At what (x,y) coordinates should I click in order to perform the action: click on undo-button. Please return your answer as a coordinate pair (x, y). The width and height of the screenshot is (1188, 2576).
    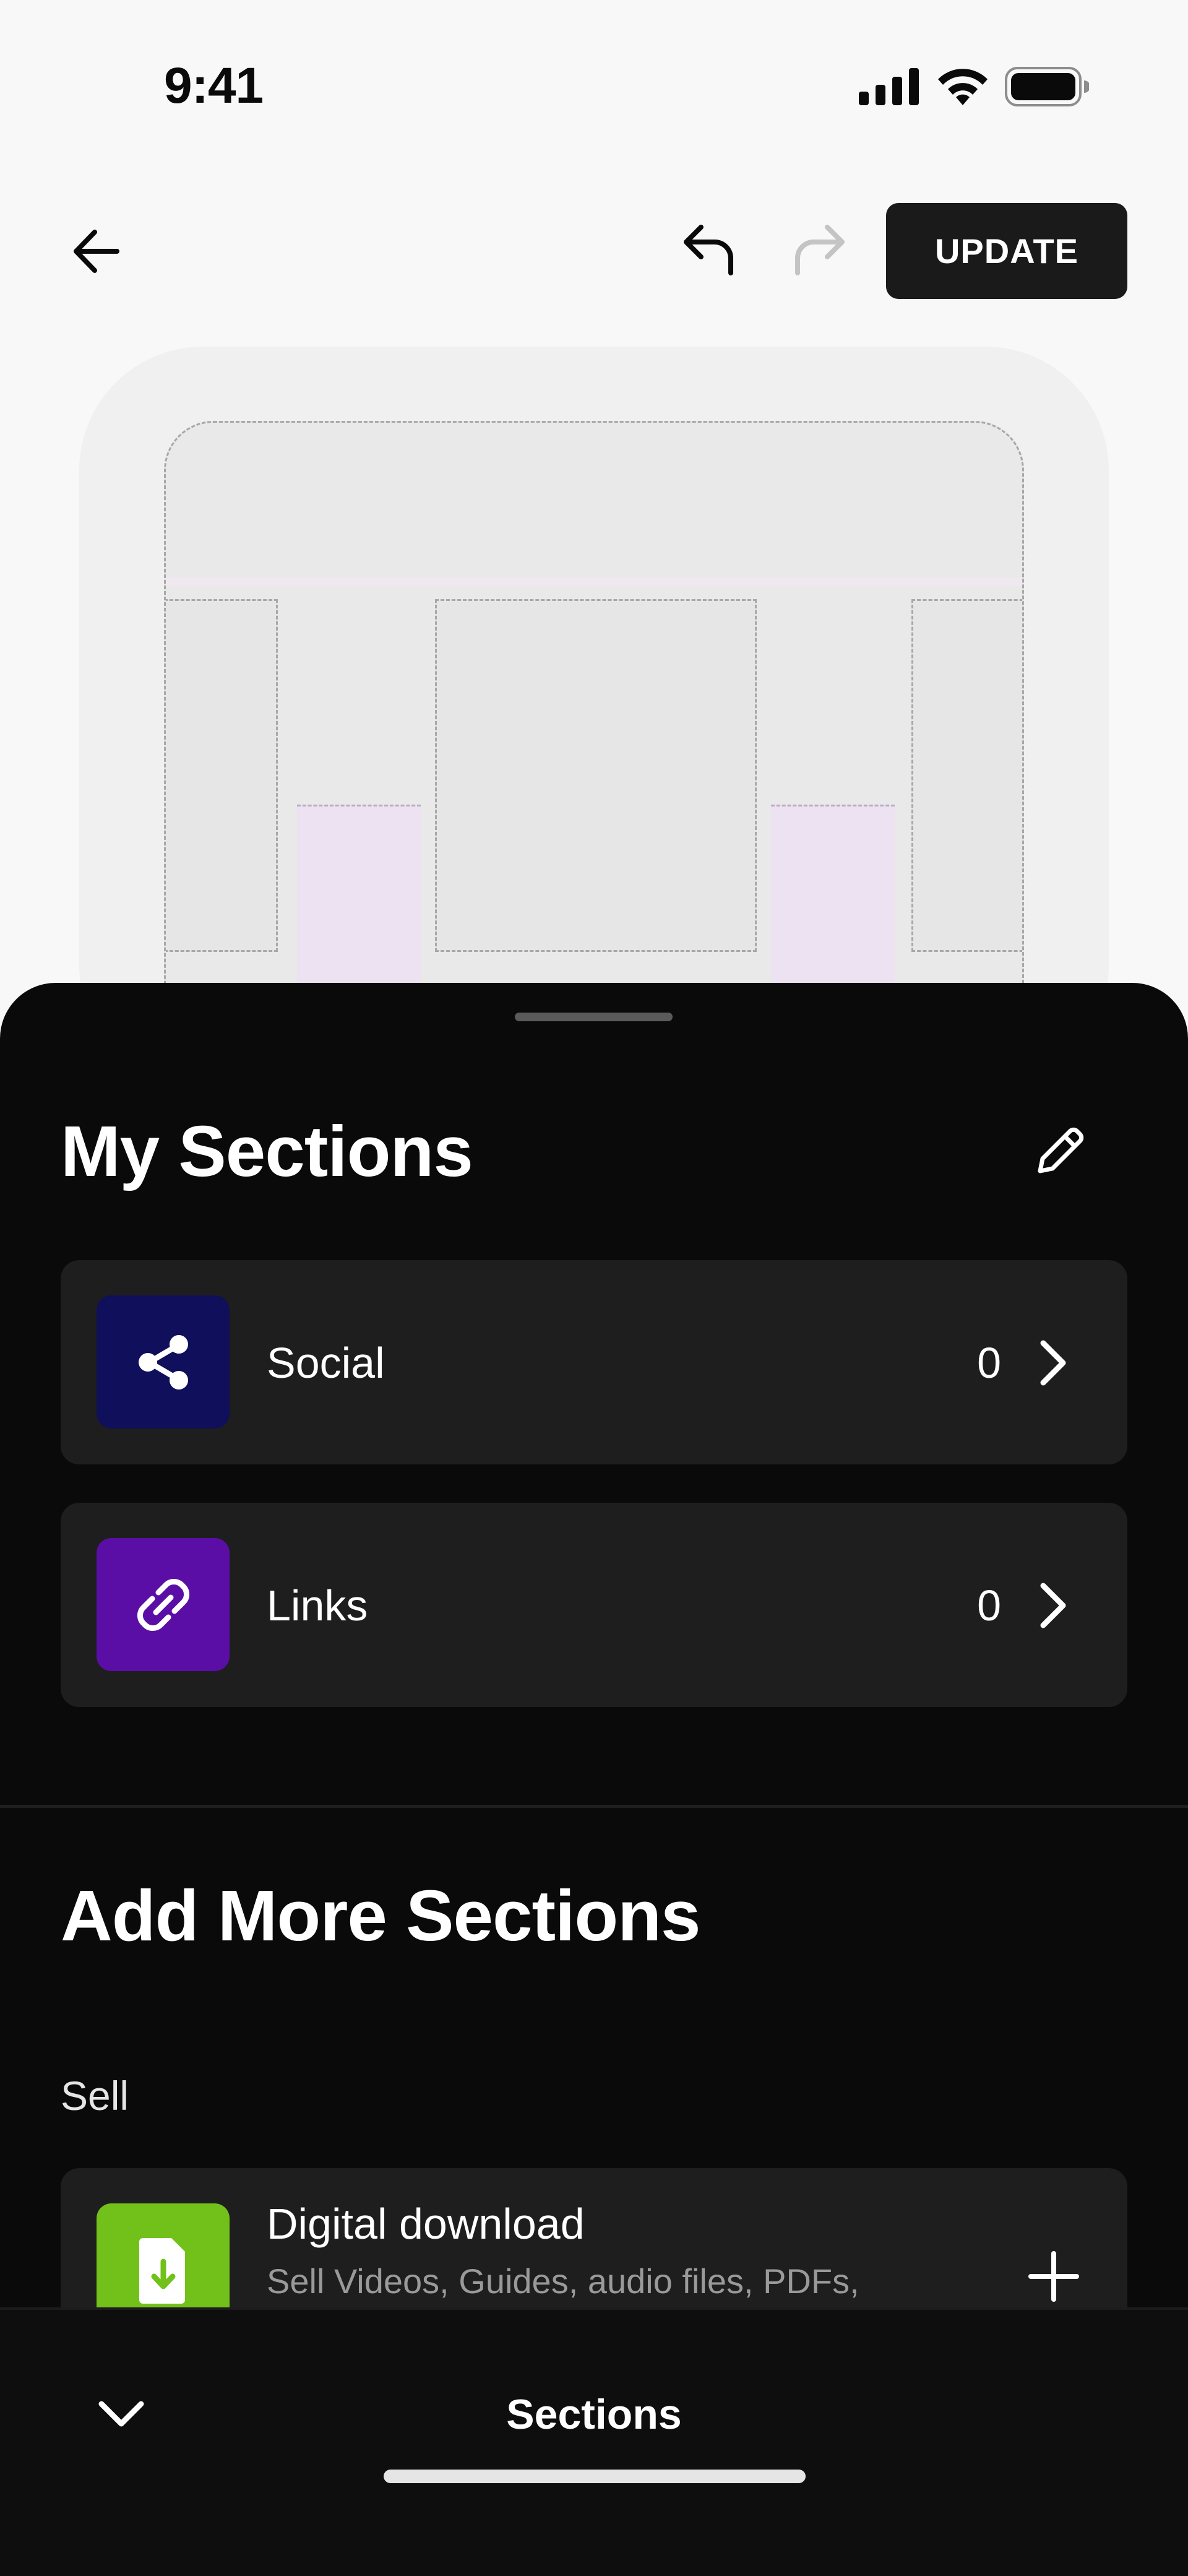
    Looking at the image, I should click on (708, 251).